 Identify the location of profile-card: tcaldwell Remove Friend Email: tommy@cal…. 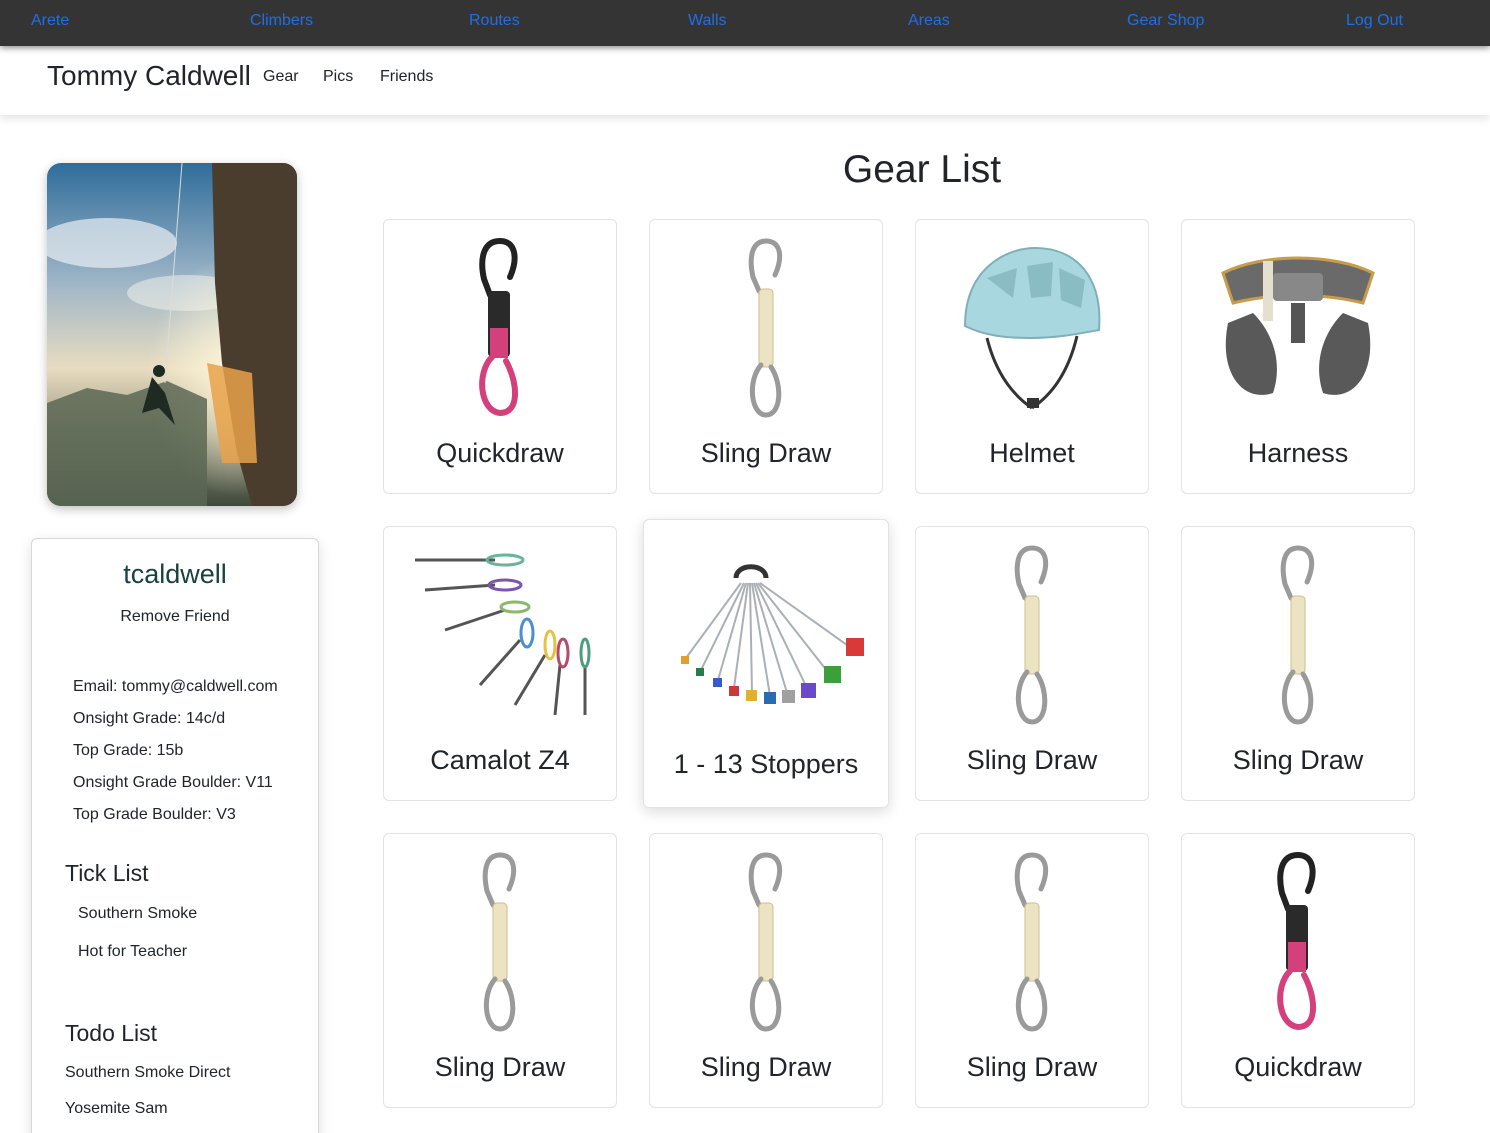
(175, 835).